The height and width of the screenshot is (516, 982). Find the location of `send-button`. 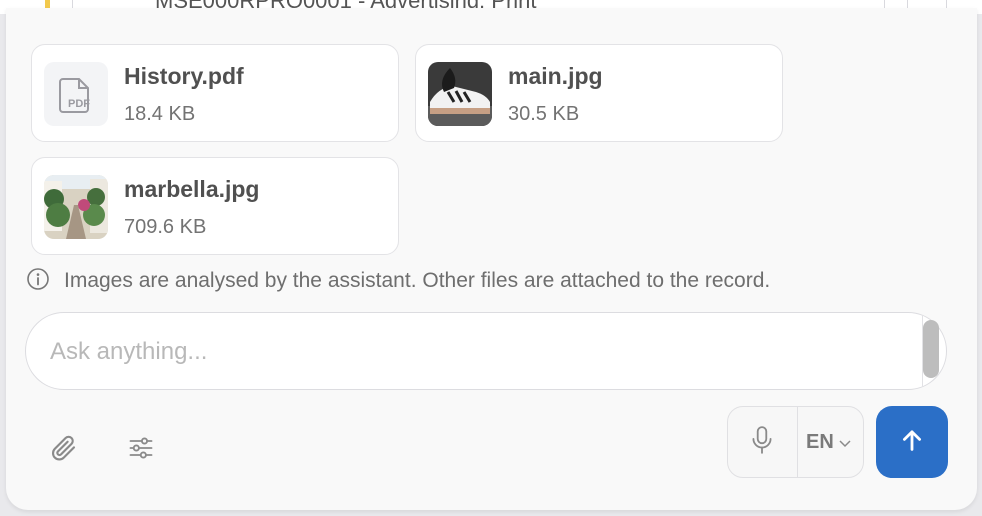

send-button is located at coordinates (912, 442).